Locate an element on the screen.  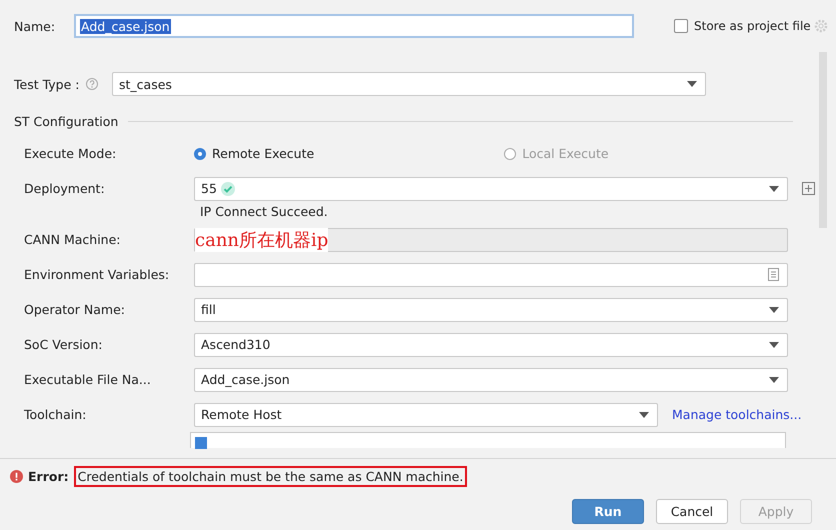
field-label: CANN Machine: is located at coordinates (73, 239).